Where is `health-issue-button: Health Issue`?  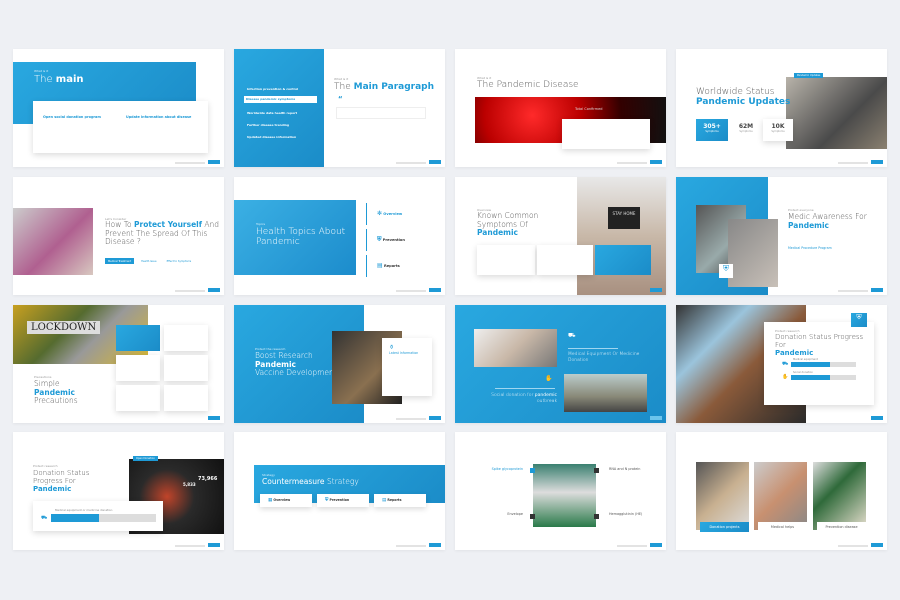
health-issue-button: Health Issue is located at coordinates (148, 261).